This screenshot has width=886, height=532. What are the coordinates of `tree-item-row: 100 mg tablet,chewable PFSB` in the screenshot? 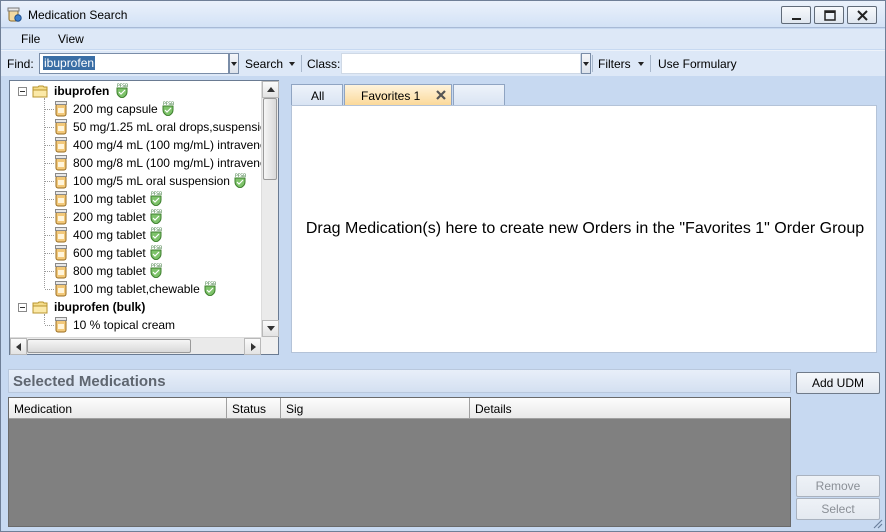 It's located at (135, 289).